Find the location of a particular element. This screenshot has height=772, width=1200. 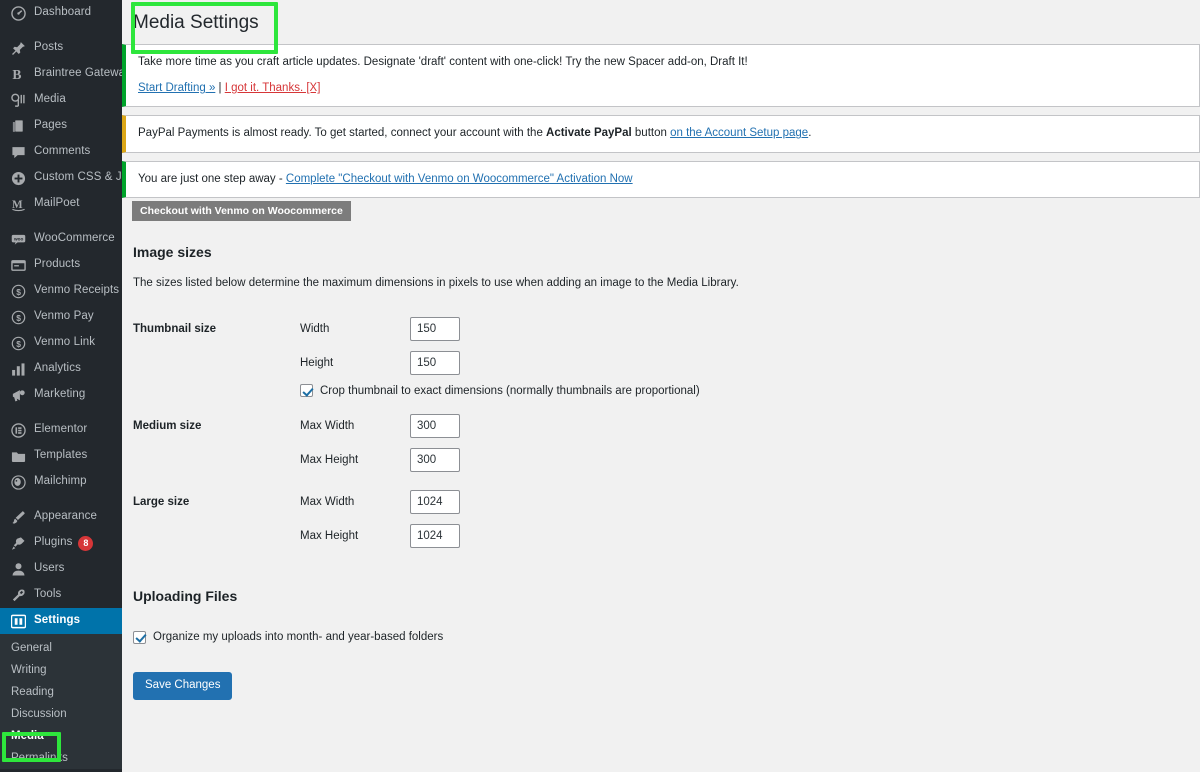

sidebar-item-label: Comments is located at coordinates (62, 151).